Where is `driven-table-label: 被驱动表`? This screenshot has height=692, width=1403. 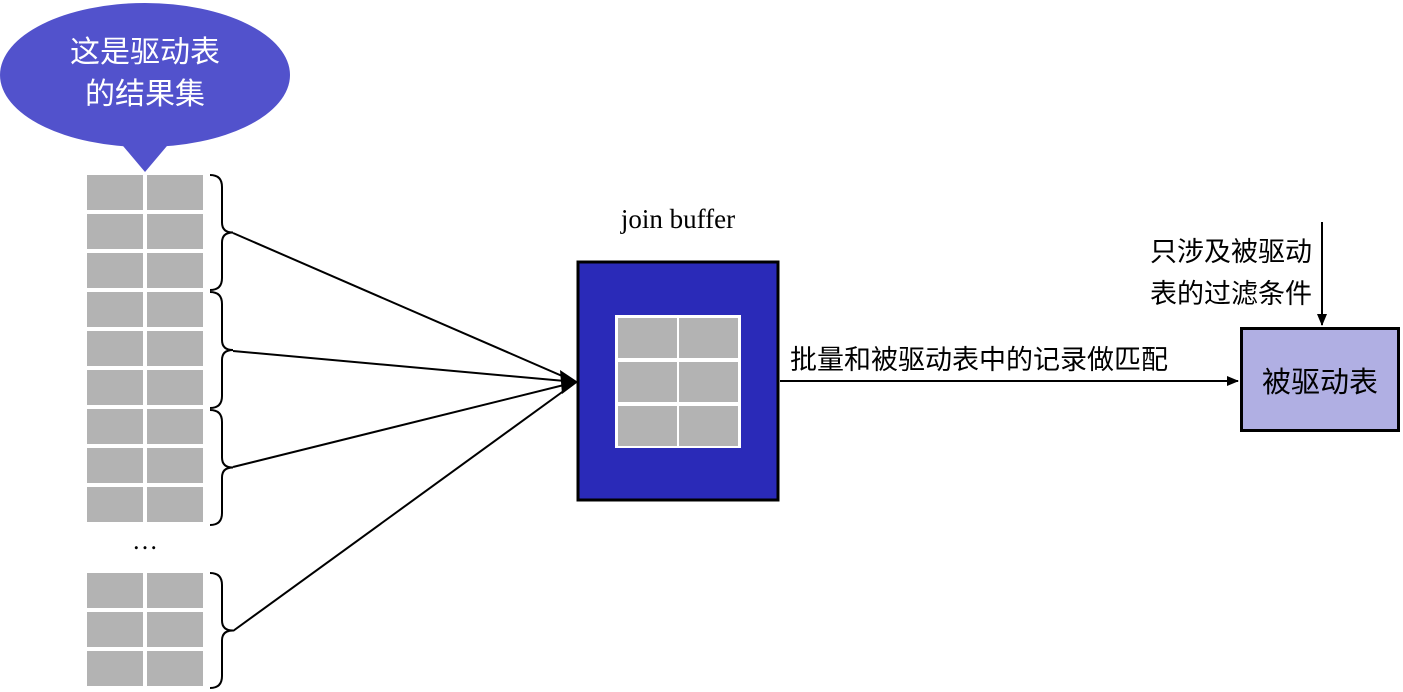
driven-table-label: 被驱动表 is located at coordinates (1319, 381).